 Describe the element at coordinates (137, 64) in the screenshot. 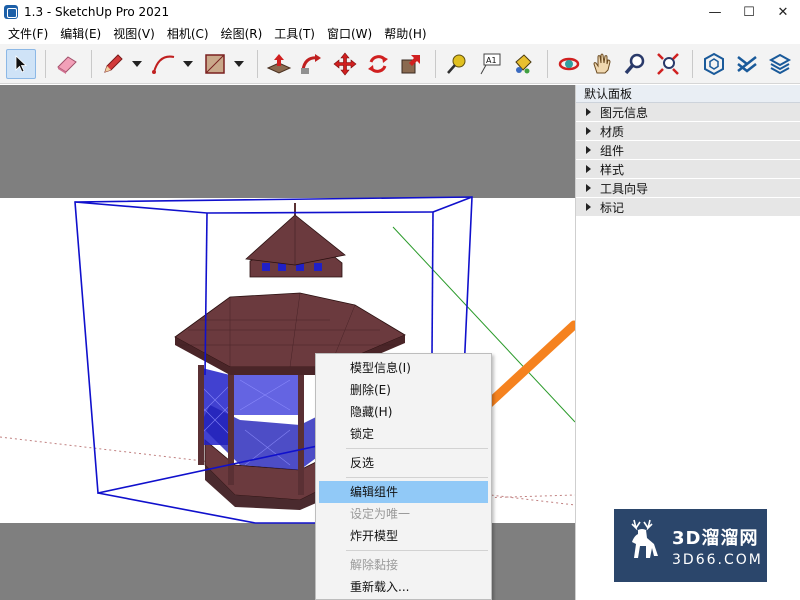

I see `line-tool-dropdown` at that location.